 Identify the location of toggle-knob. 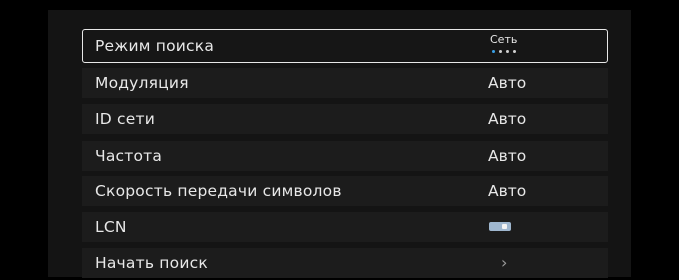
(504, 226).